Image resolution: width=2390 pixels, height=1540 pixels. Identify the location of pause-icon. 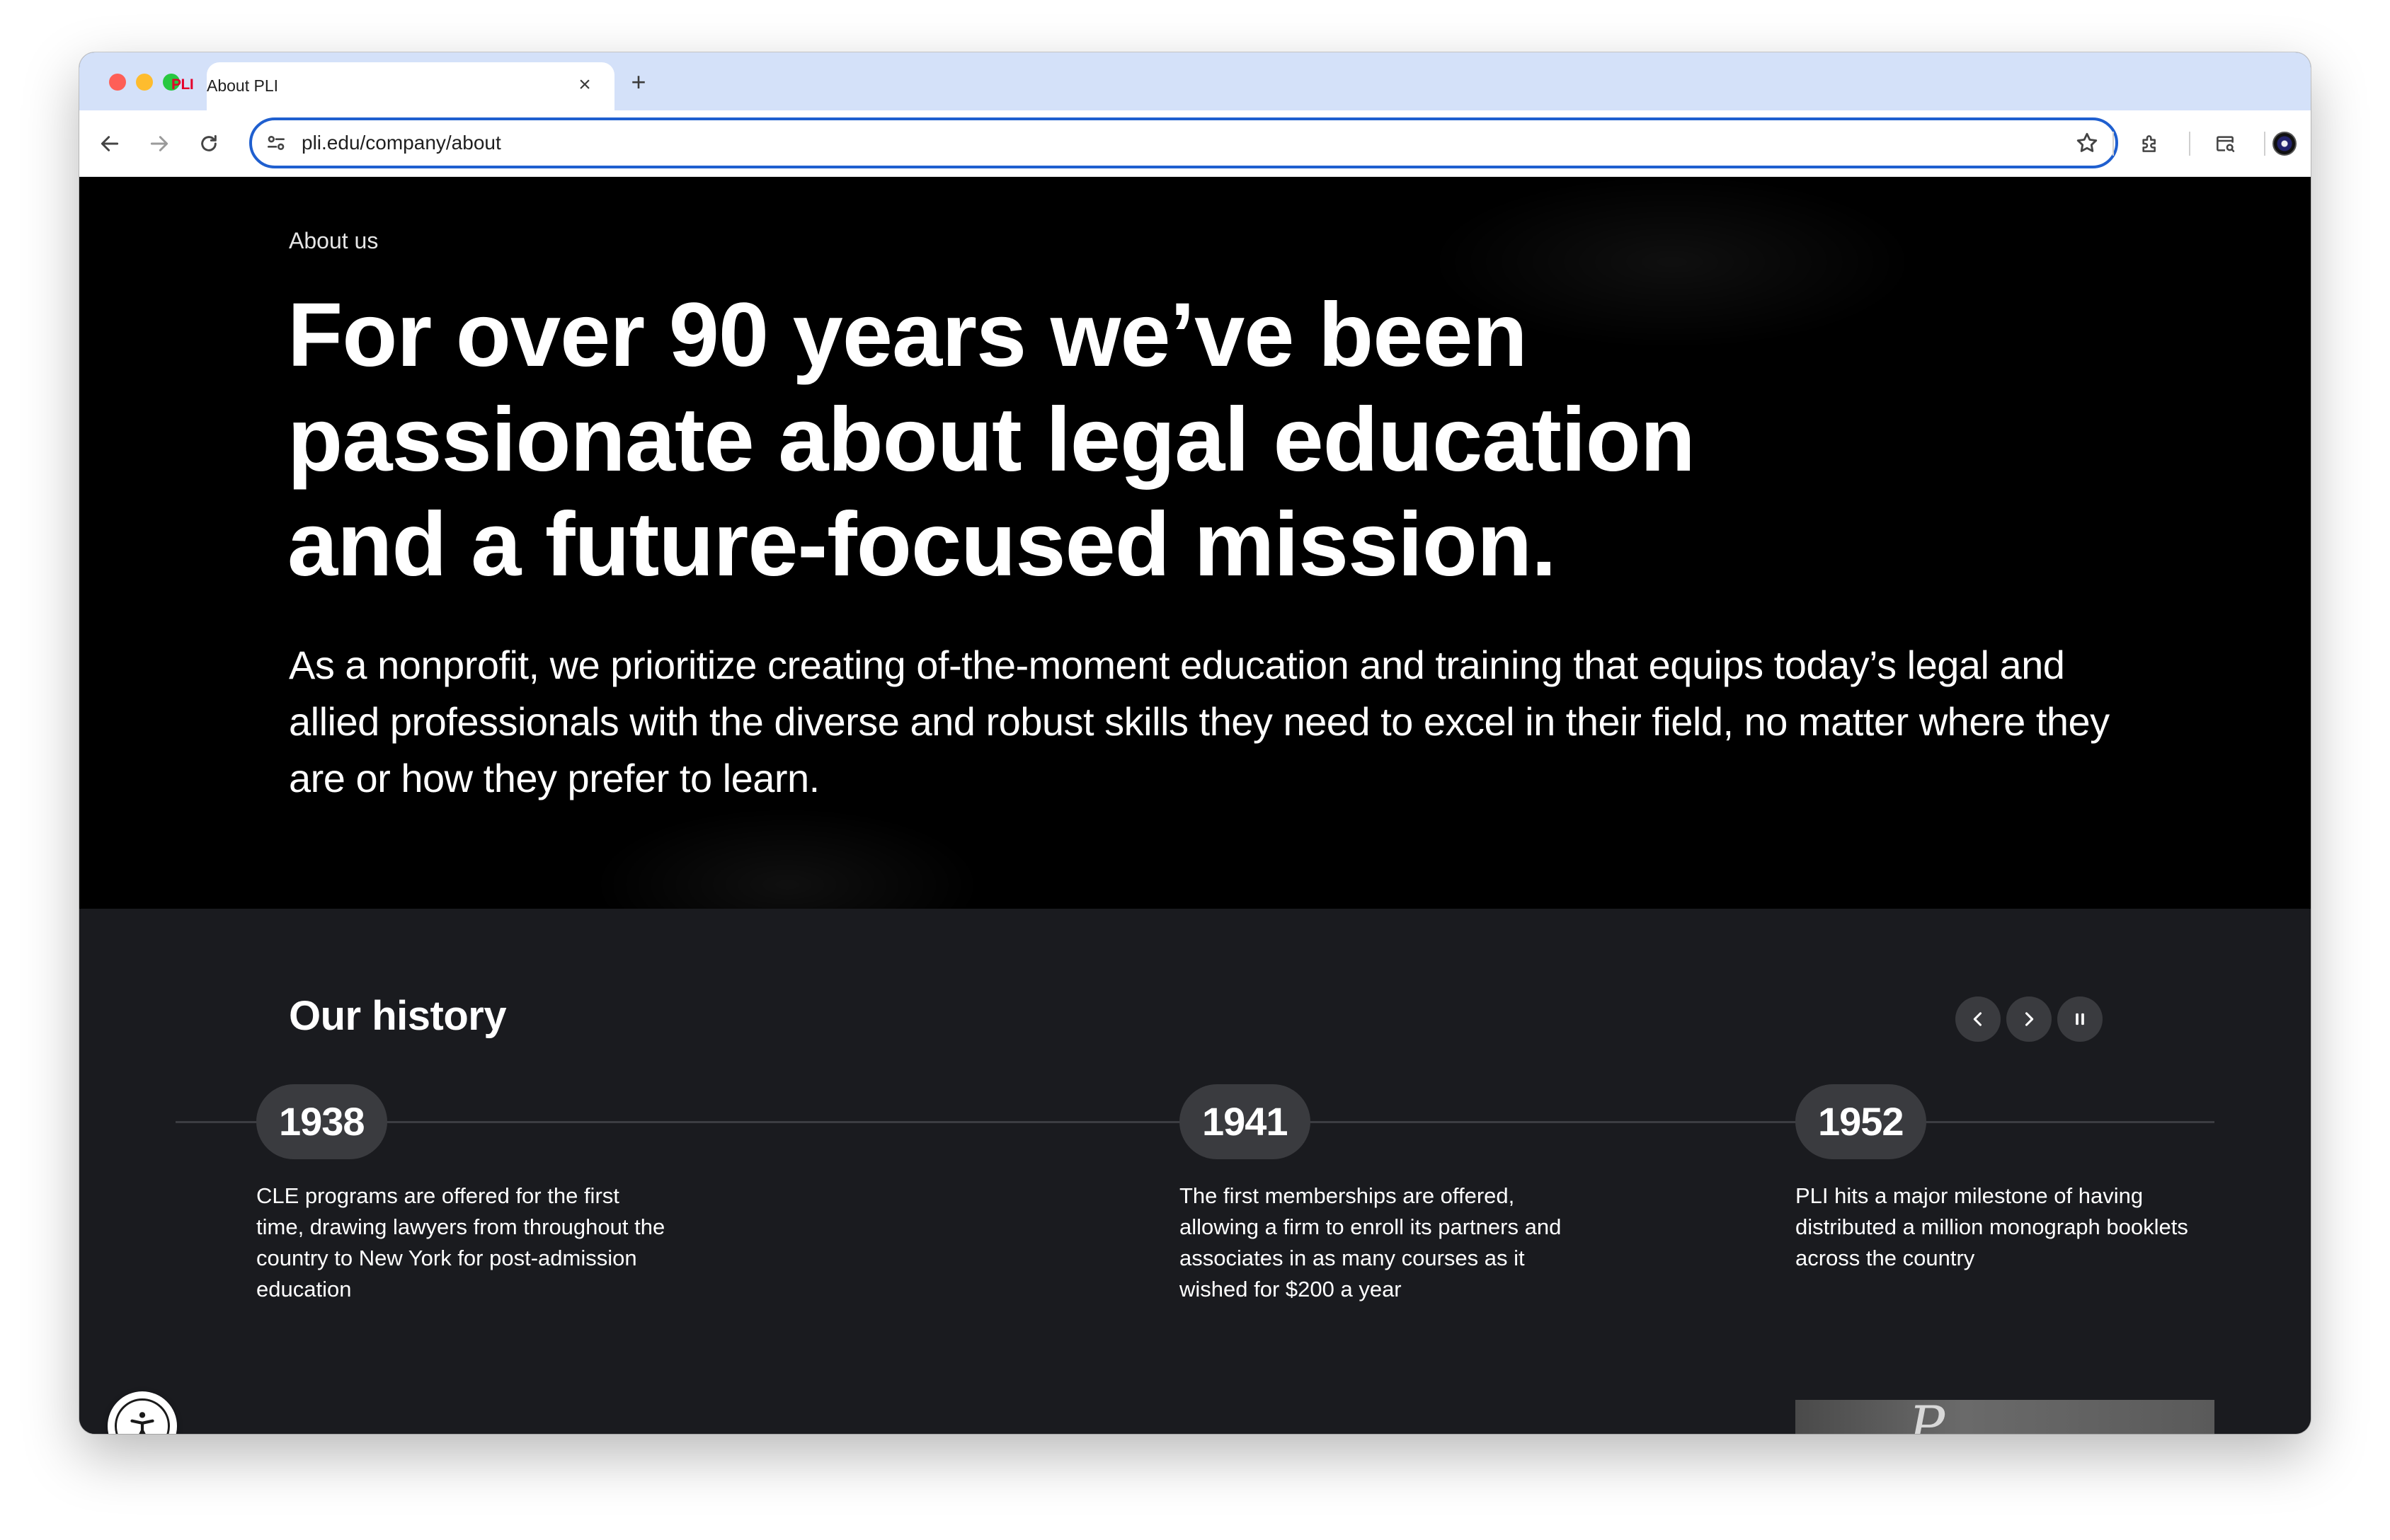
(2080, 1019).